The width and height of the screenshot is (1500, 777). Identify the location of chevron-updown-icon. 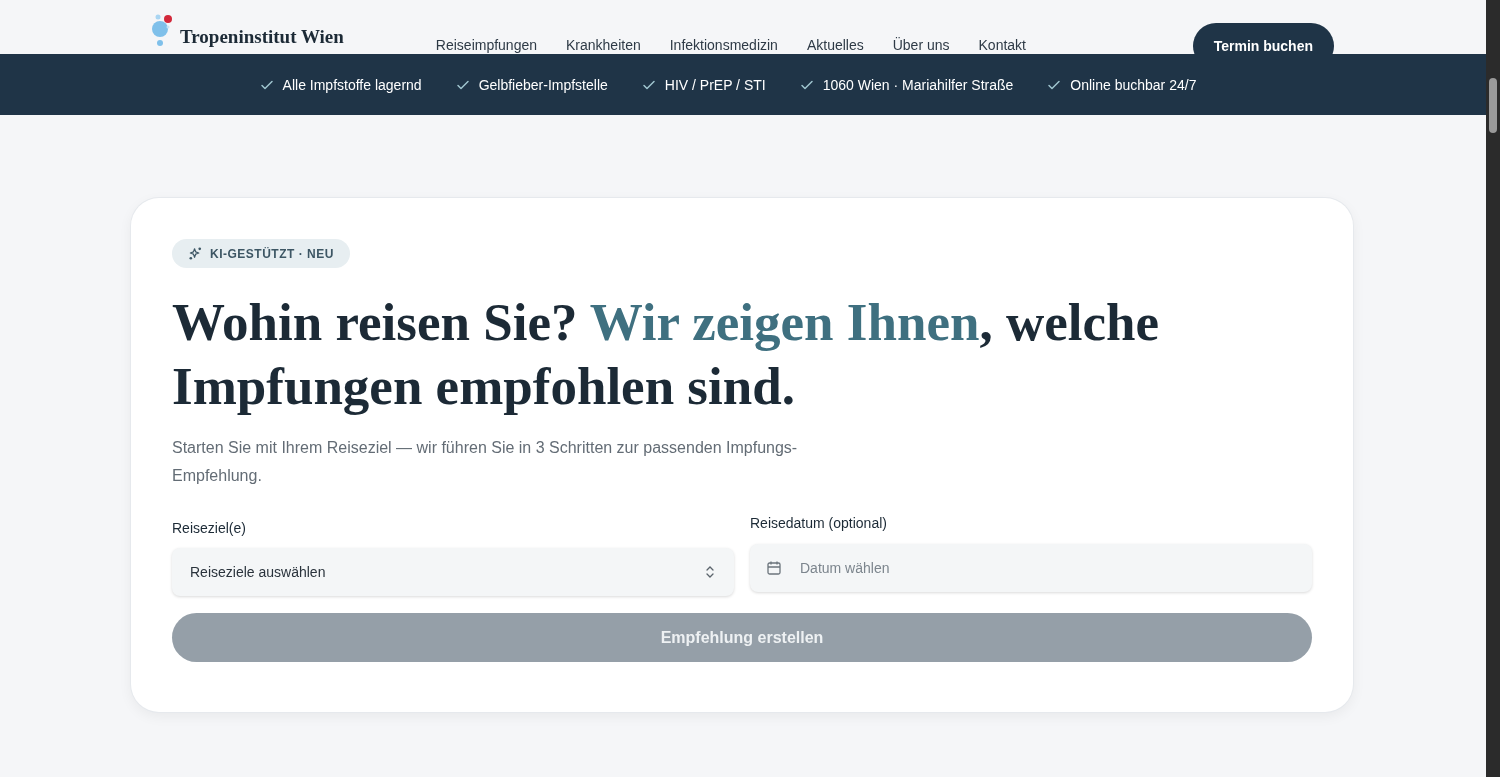
(710, 572).